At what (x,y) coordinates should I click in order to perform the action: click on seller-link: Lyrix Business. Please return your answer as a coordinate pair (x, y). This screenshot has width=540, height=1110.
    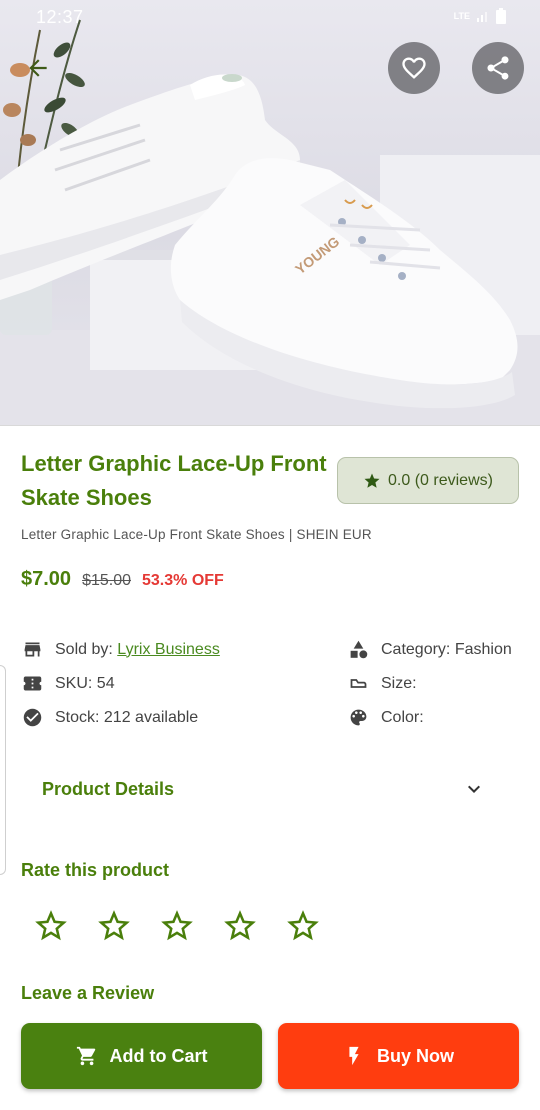
    Looking at the image, I should click on (168, 649).